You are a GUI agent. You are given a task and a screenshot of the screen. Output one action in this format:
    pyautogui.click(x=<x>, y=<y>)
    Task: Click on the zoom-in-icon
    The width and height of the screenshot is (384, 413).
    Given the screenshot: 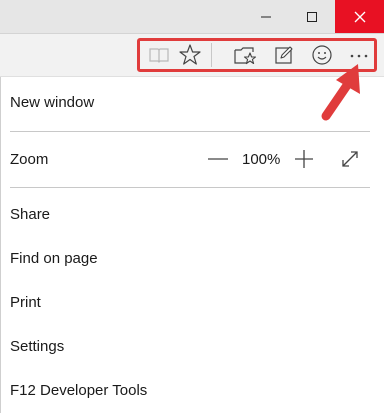 What is the action you would take?
    pyautogui.click(x=304, y=159)
    